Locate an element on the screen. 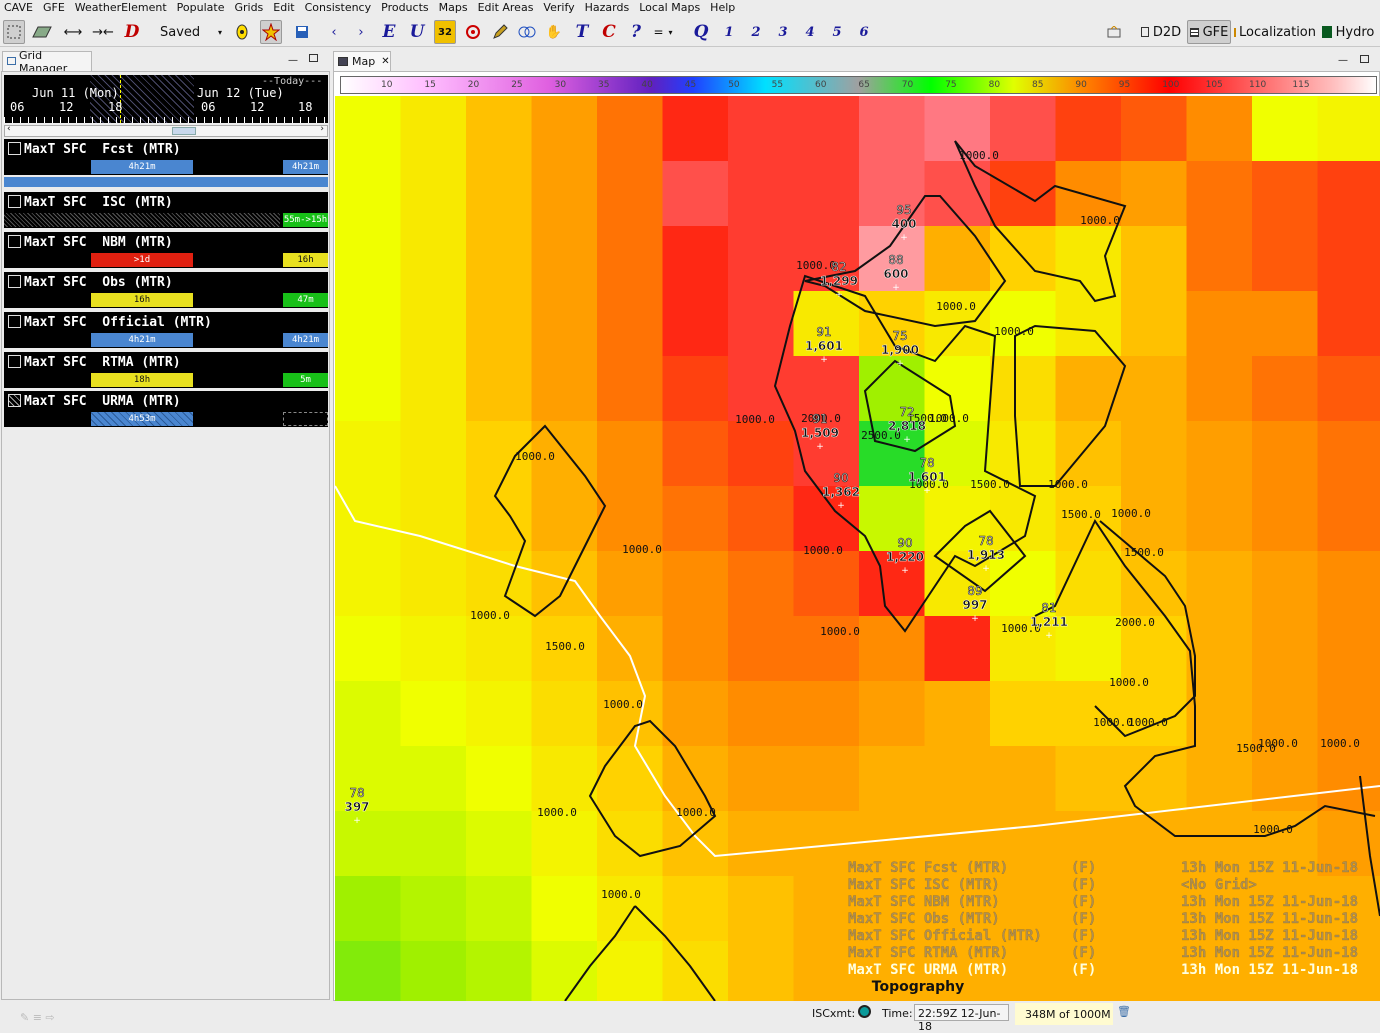 The height and width of the screenshot is (1033, 1380). menu-cave: CAVE is located at coordinates (18, 7).